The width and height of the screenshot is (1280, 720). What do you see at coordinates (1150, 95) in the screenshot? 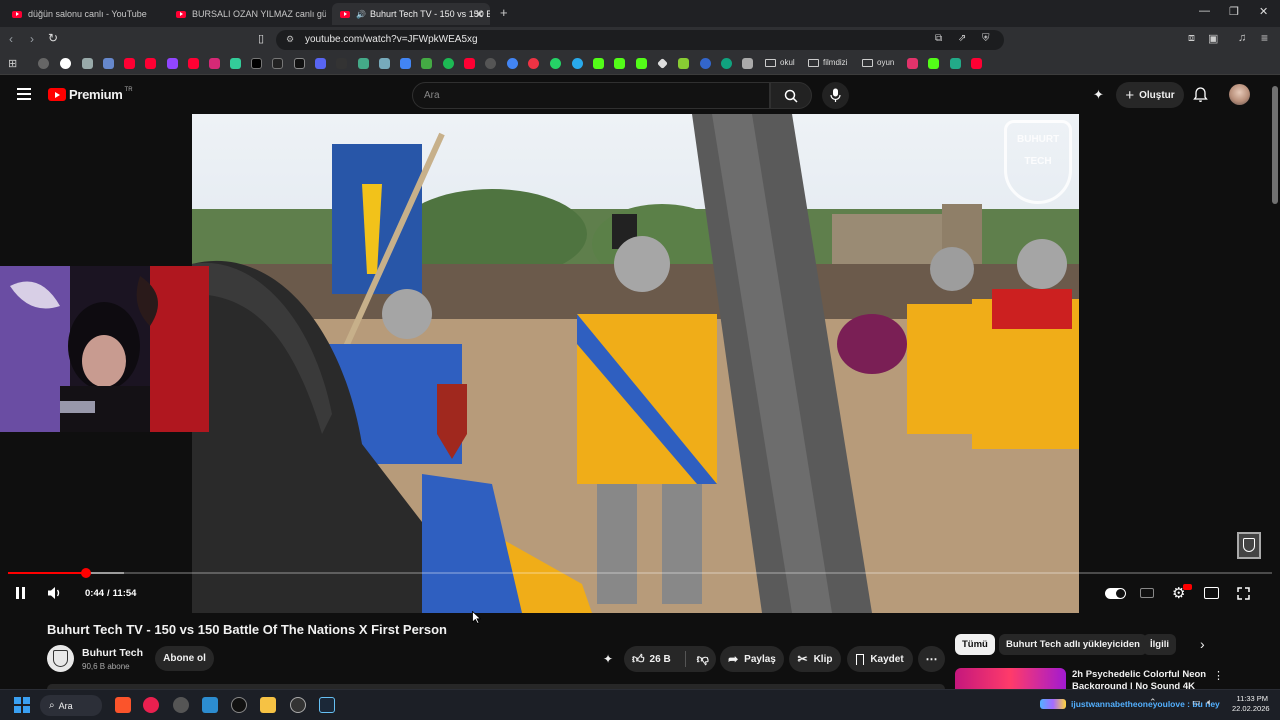
I see `create-button: + Oluştur` at bounding box center [1150, 95].